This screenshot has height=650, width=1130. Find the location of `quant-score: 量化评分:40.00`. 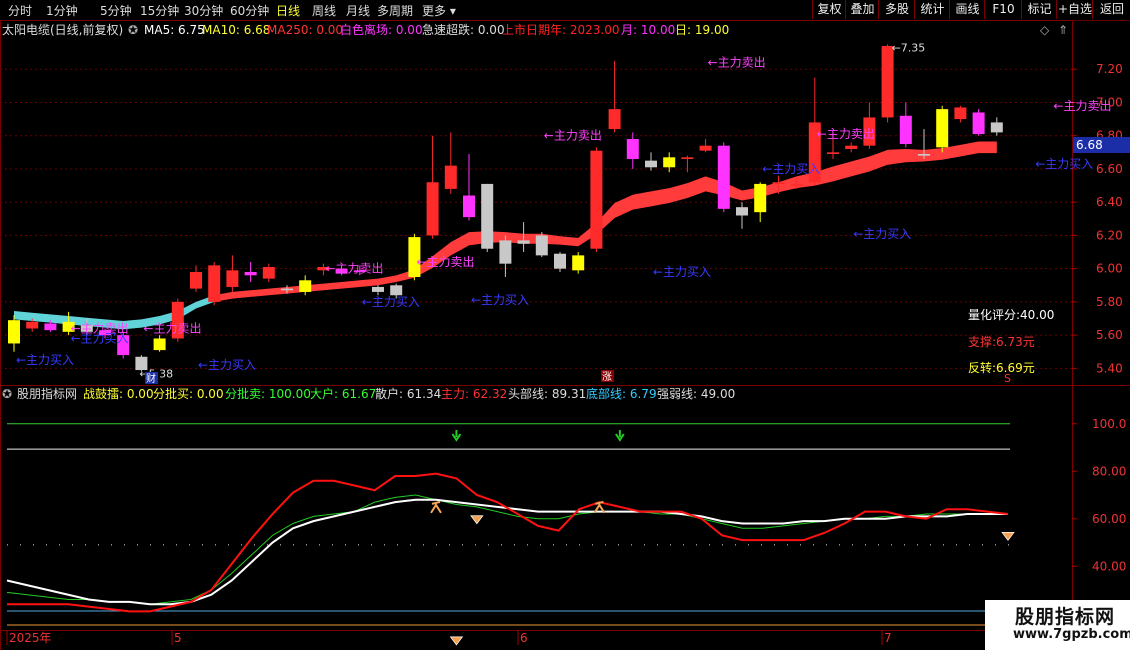

quant-score: 量化评分:40.00 is located at coordinates (1011, 315).